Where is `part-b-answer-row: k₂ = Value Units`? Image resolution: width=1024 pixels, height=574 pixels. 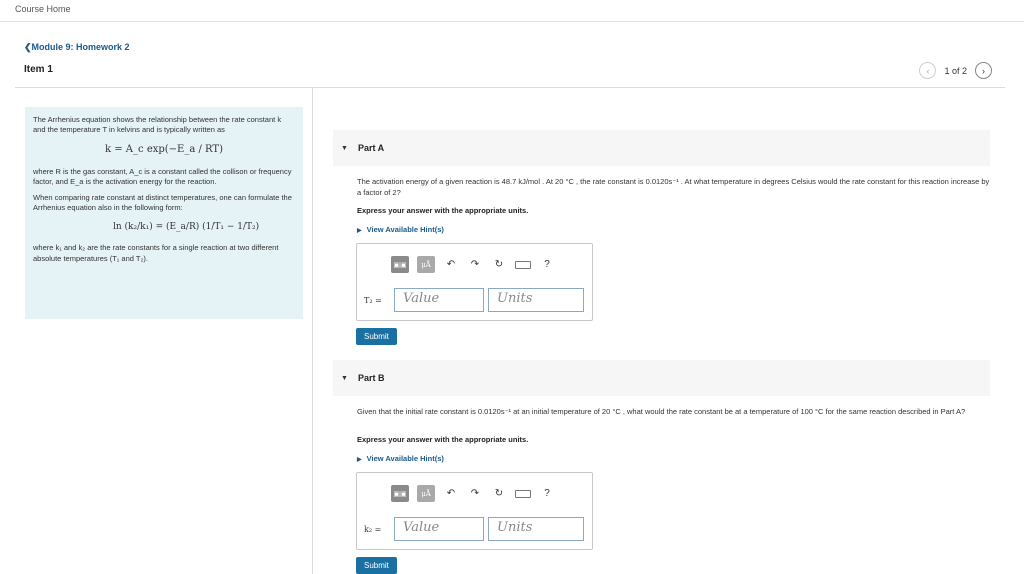 part-b-answer-row: k₂ = Value Units is located at coordinates (474, 529).